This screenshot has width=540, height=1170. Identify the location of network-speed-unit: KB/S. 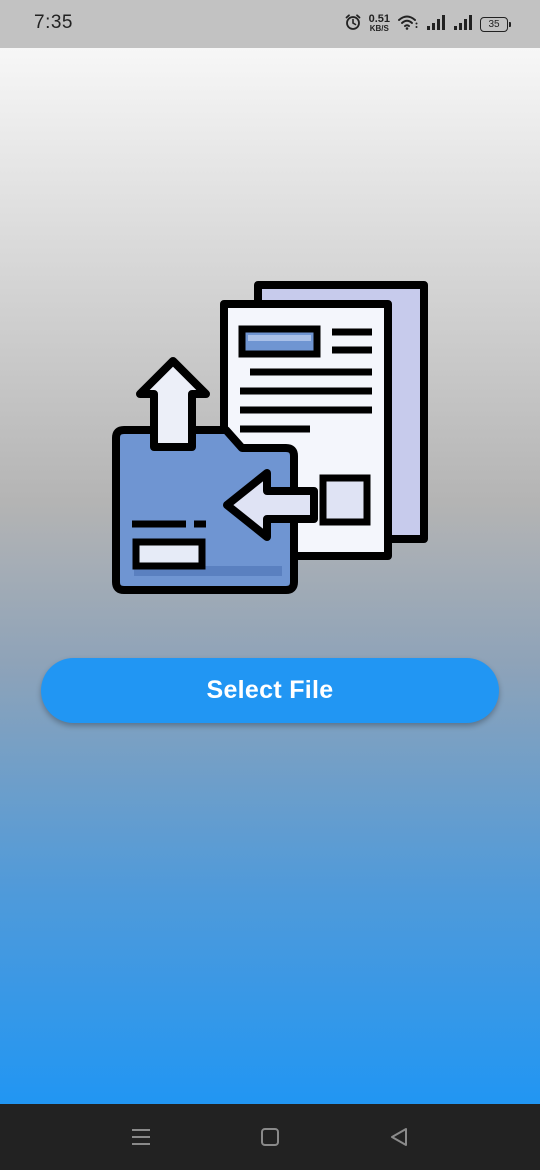
(379, 28).